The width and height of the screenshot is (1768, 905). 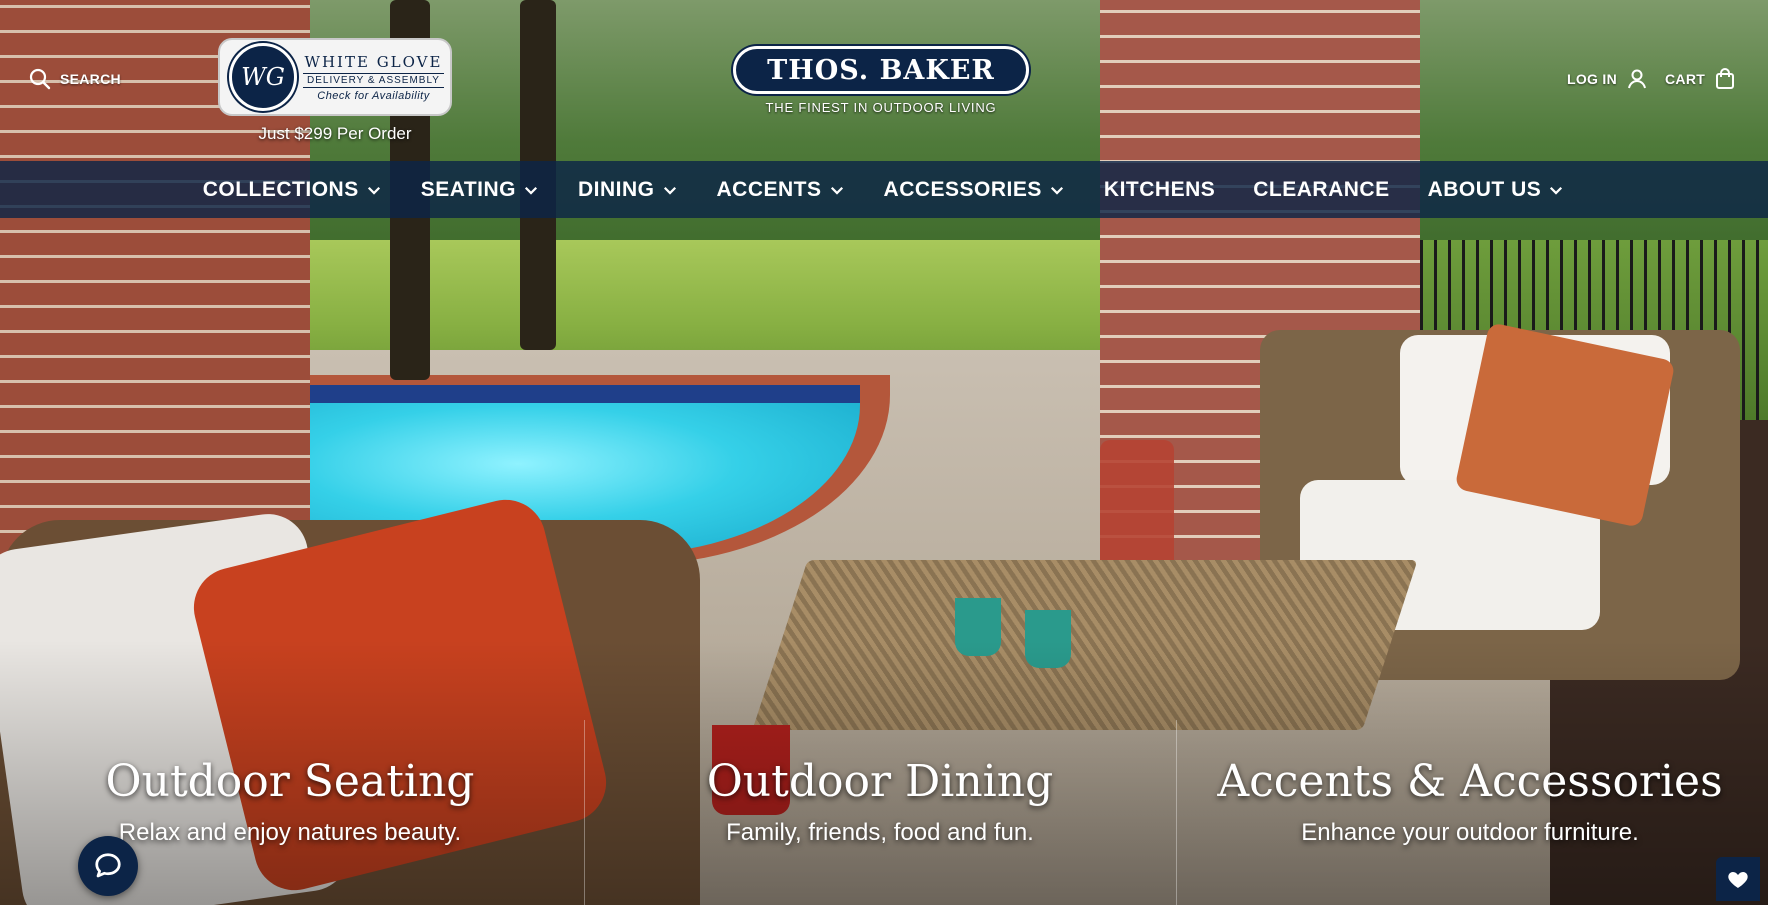 I want to click on brand-tagline: THE FINEST IN OUTDOOR LIVING, so click(x=881, y=107).